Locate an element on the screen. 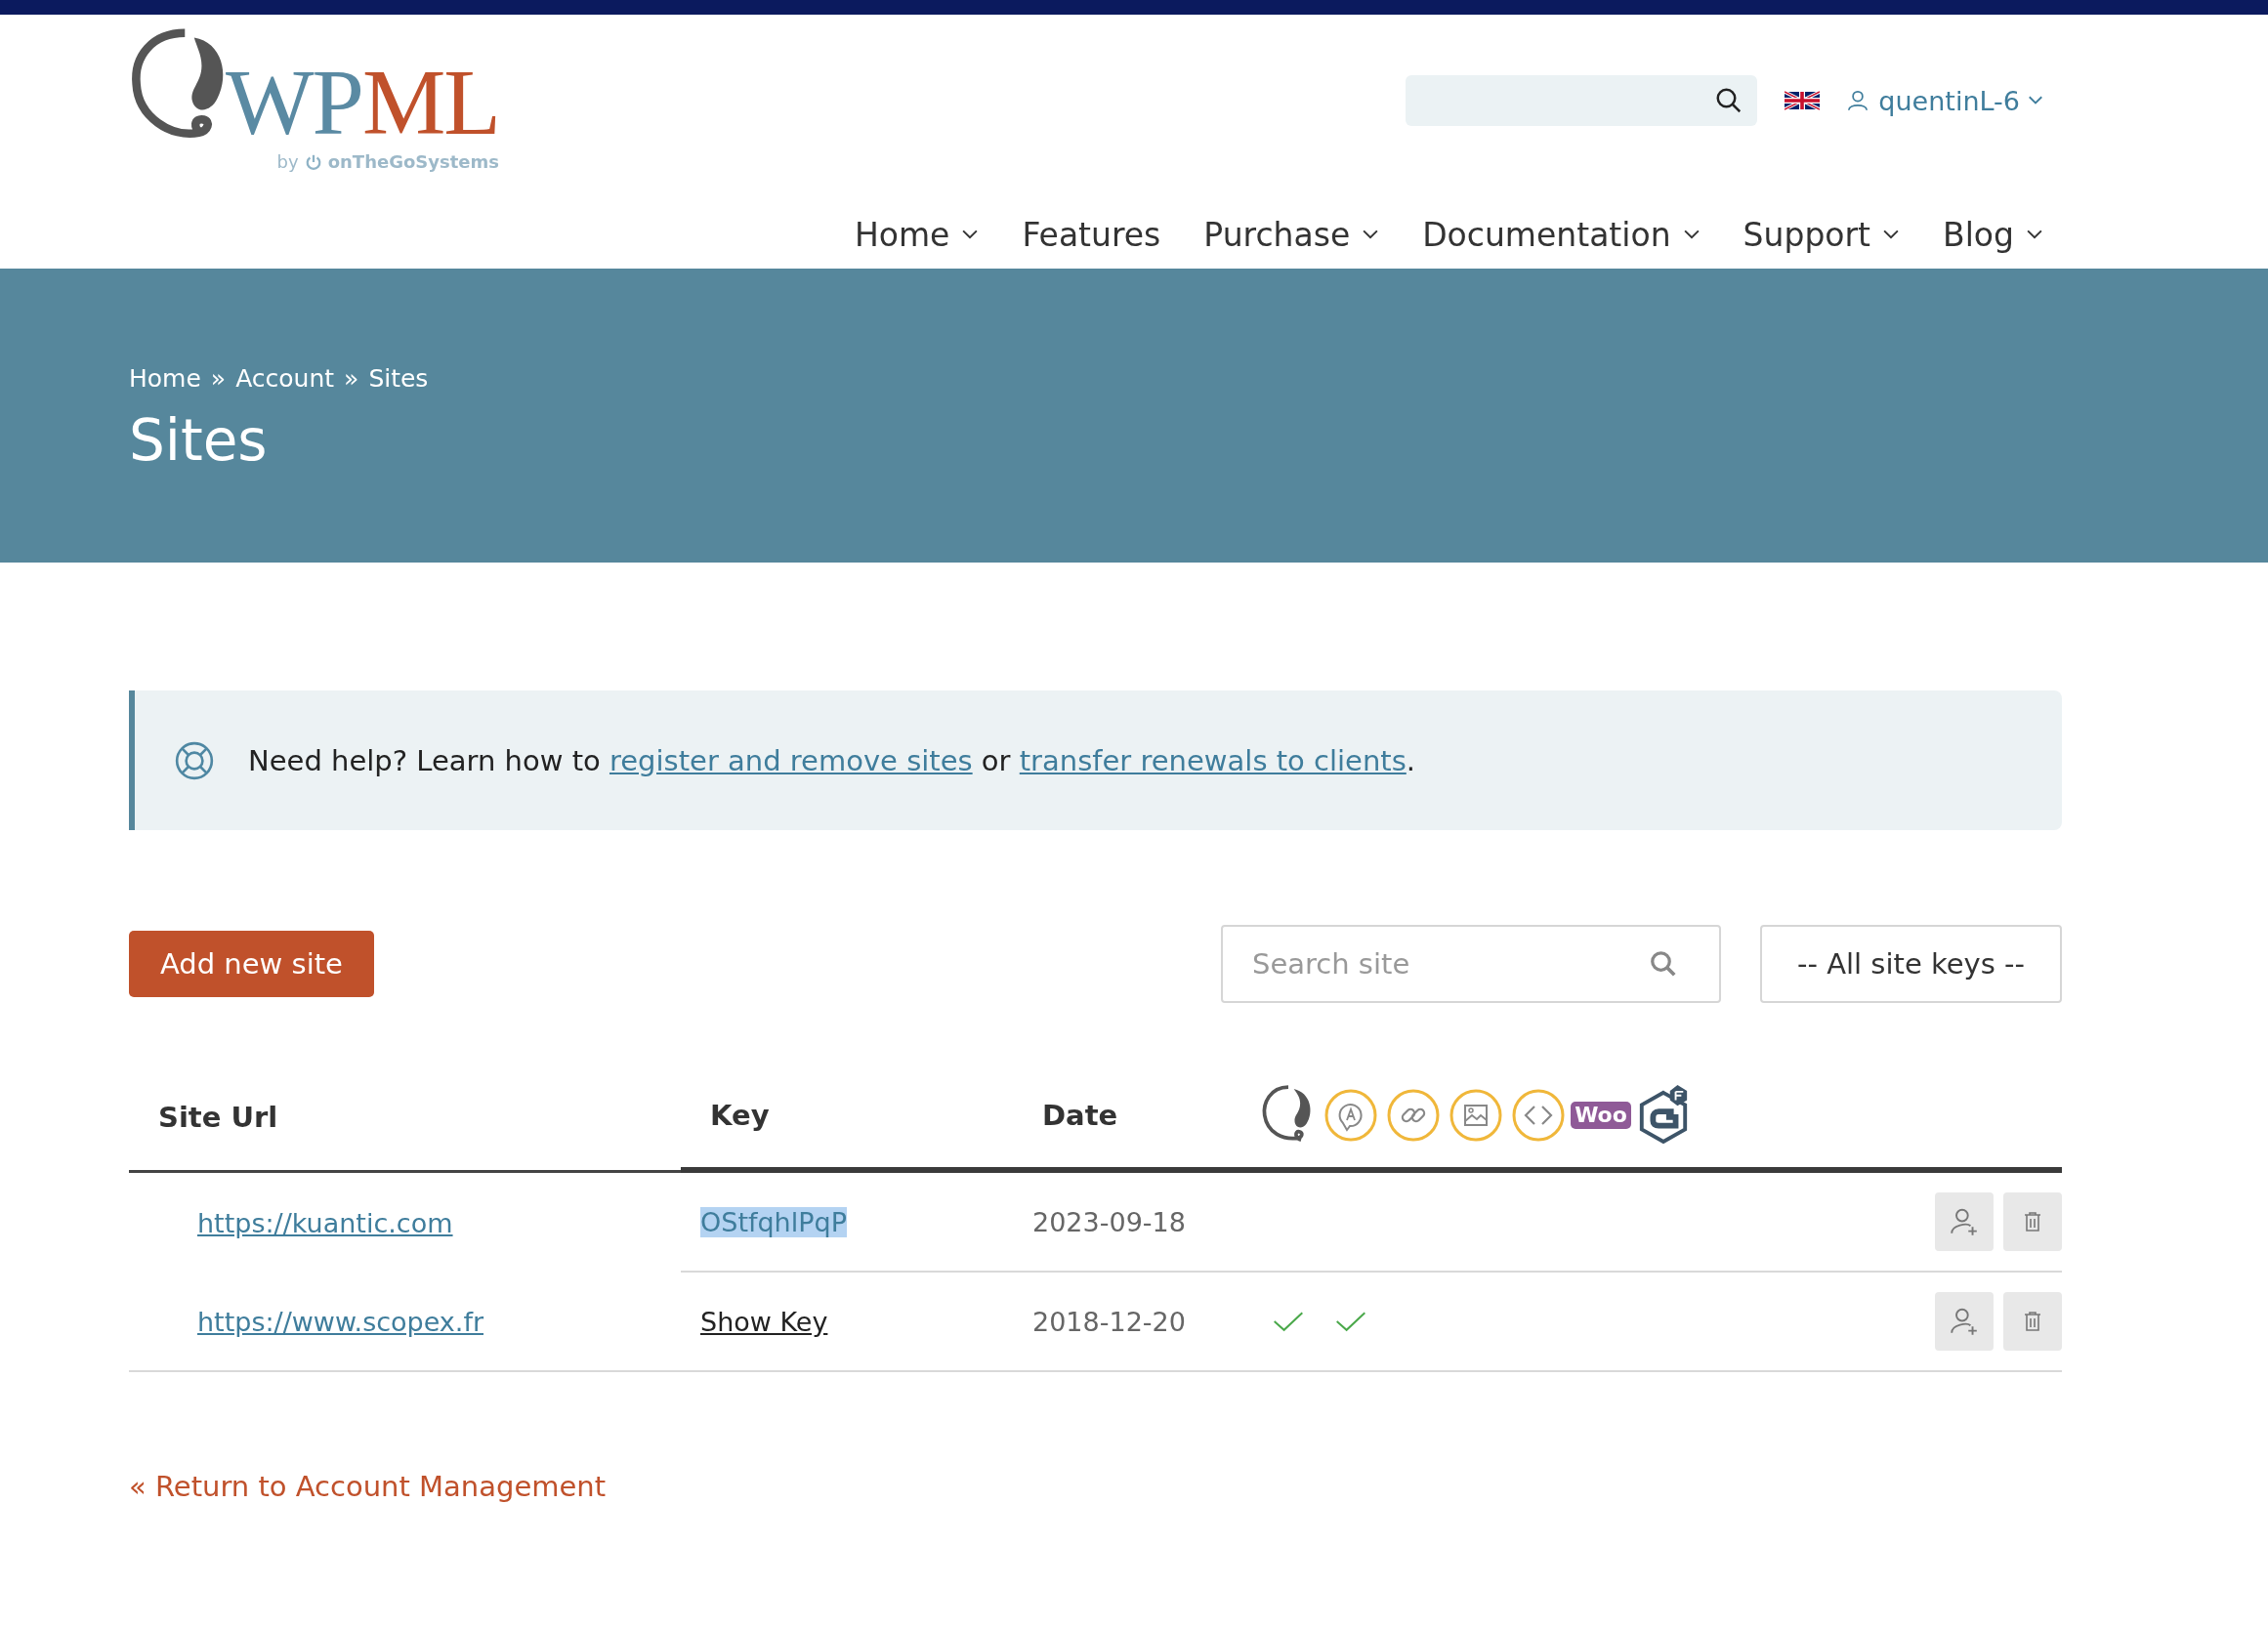 The image size is (2268, 1629). date-cell: 2018-12-20 is located at coordinates (1109, 1322).